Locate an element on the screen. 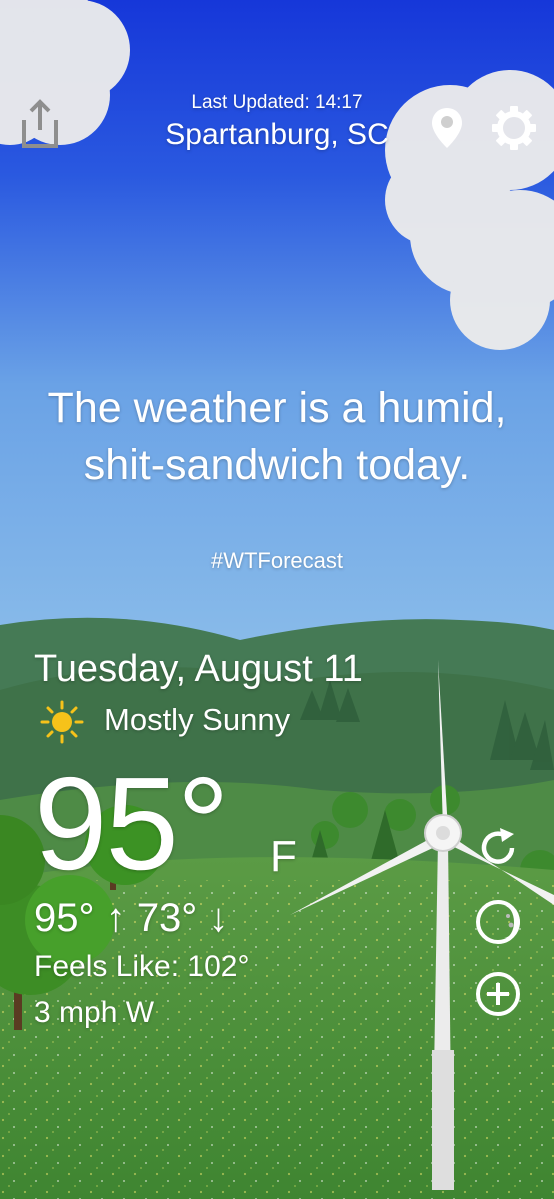  add-button is located at coordinates (498, 994).